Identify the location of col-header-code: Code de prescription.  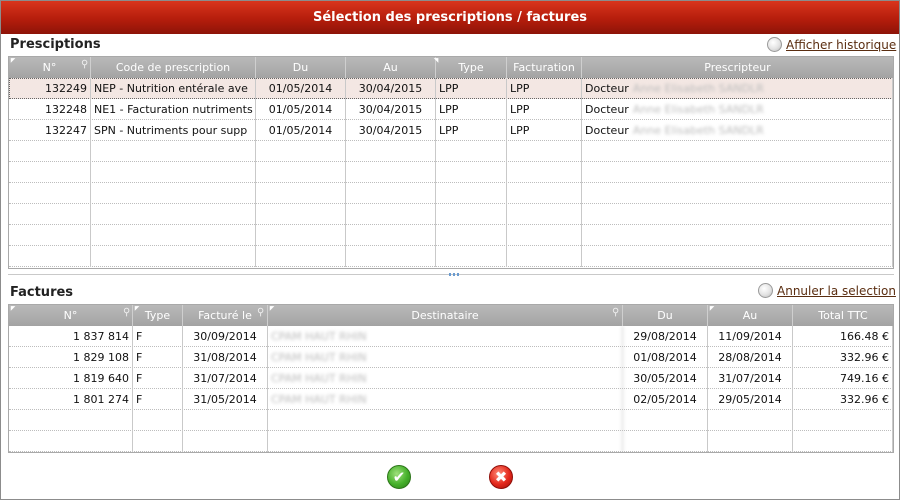
(173, 67).